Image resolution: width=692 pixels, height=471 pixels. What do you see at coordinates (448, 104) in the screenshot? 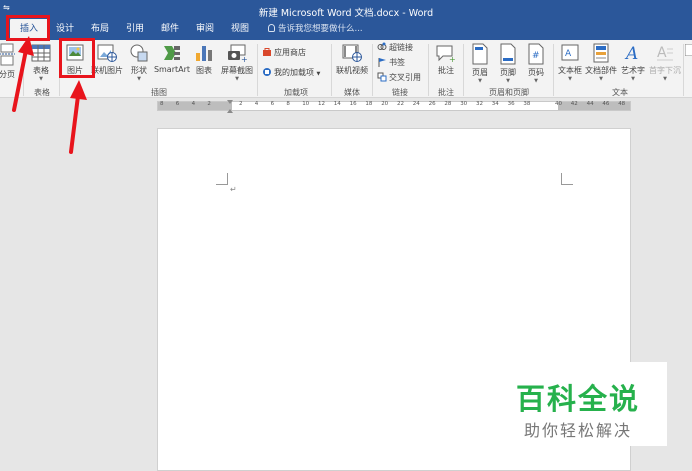
I see `ruler-number: 28` at bounding box center [448, 104].